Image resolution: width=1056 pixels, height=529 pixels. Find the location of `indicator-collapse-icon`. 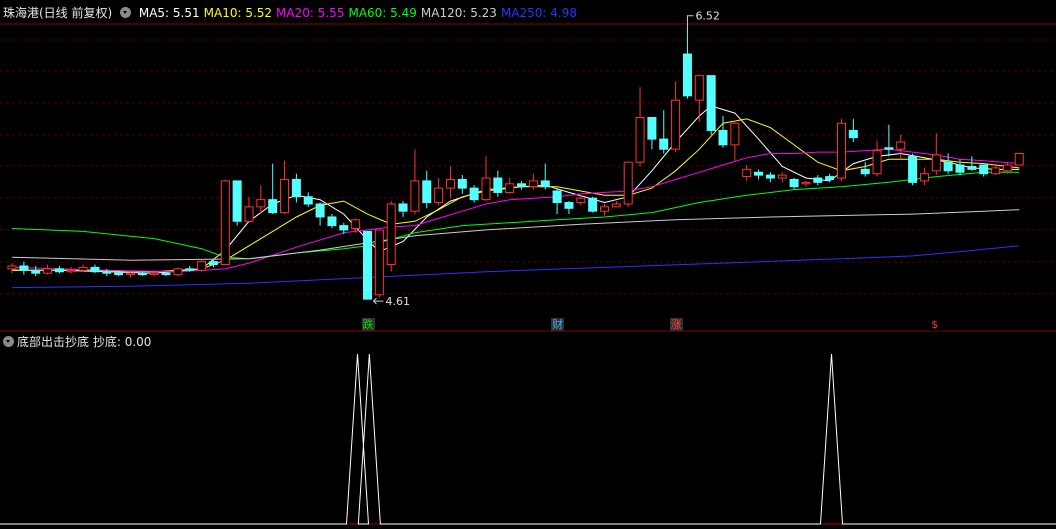

indicator-collapse-icon is located at coordinates (8, 341).